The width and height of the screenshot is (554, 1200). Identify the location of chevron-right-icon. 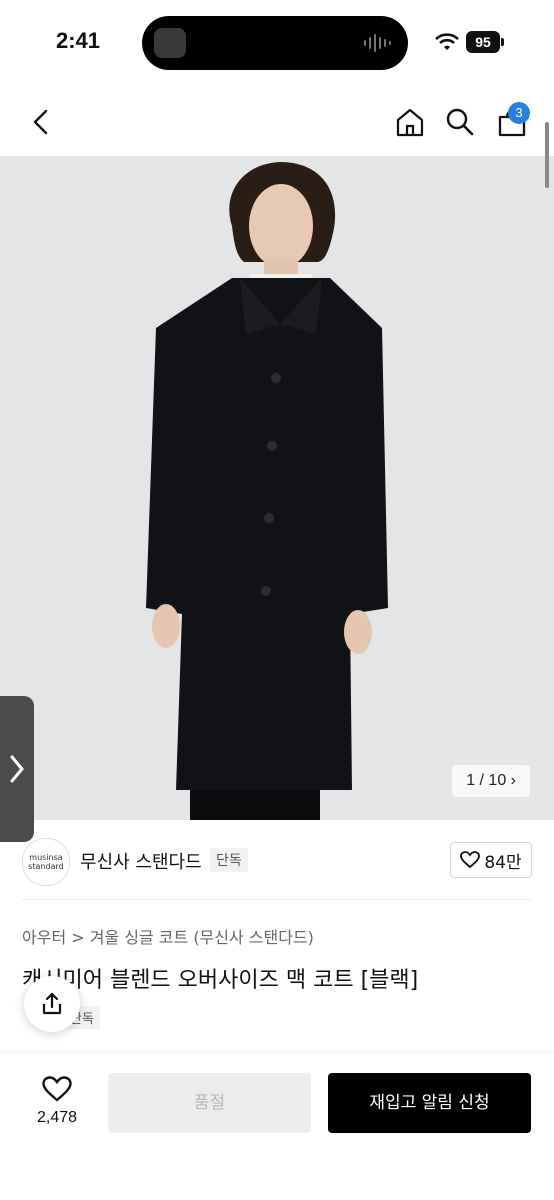
(17, 769).